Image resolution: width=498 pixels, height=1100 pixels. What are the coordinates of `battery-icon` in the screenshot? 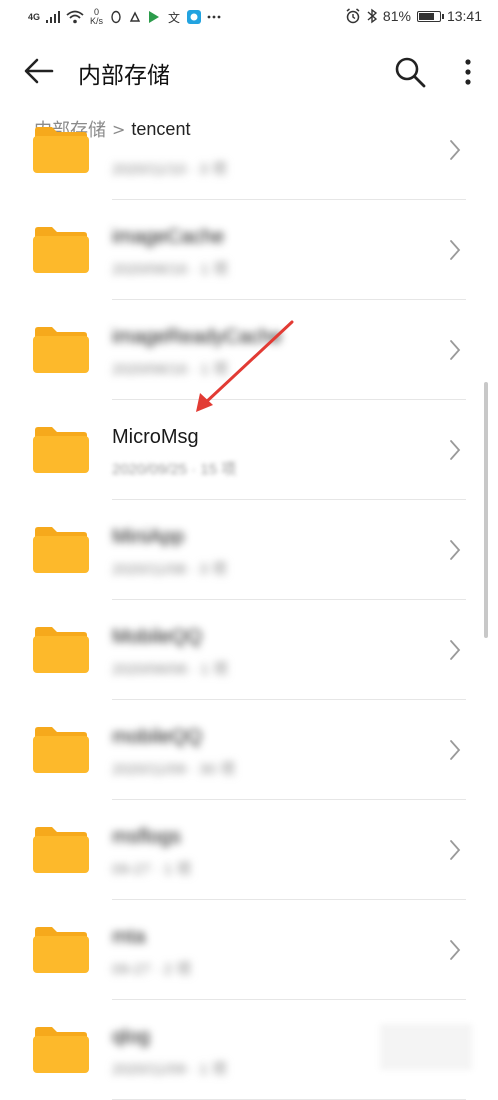 It's located at (430, 16).